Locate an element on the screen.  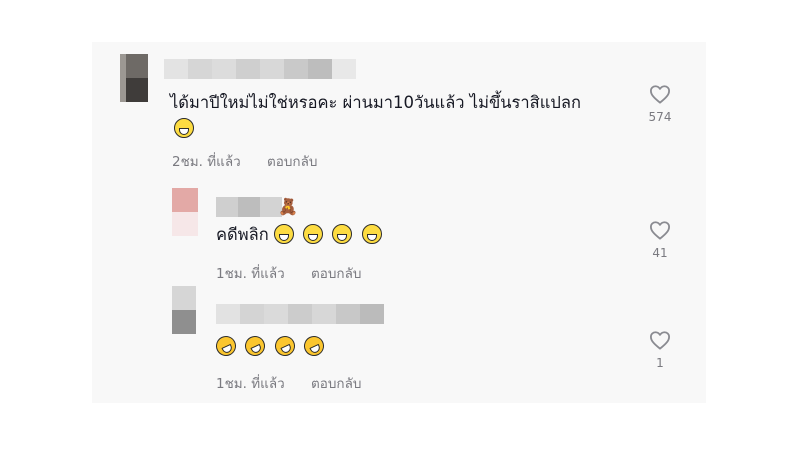
like-count: 41 is located at coordinates (660, 253).